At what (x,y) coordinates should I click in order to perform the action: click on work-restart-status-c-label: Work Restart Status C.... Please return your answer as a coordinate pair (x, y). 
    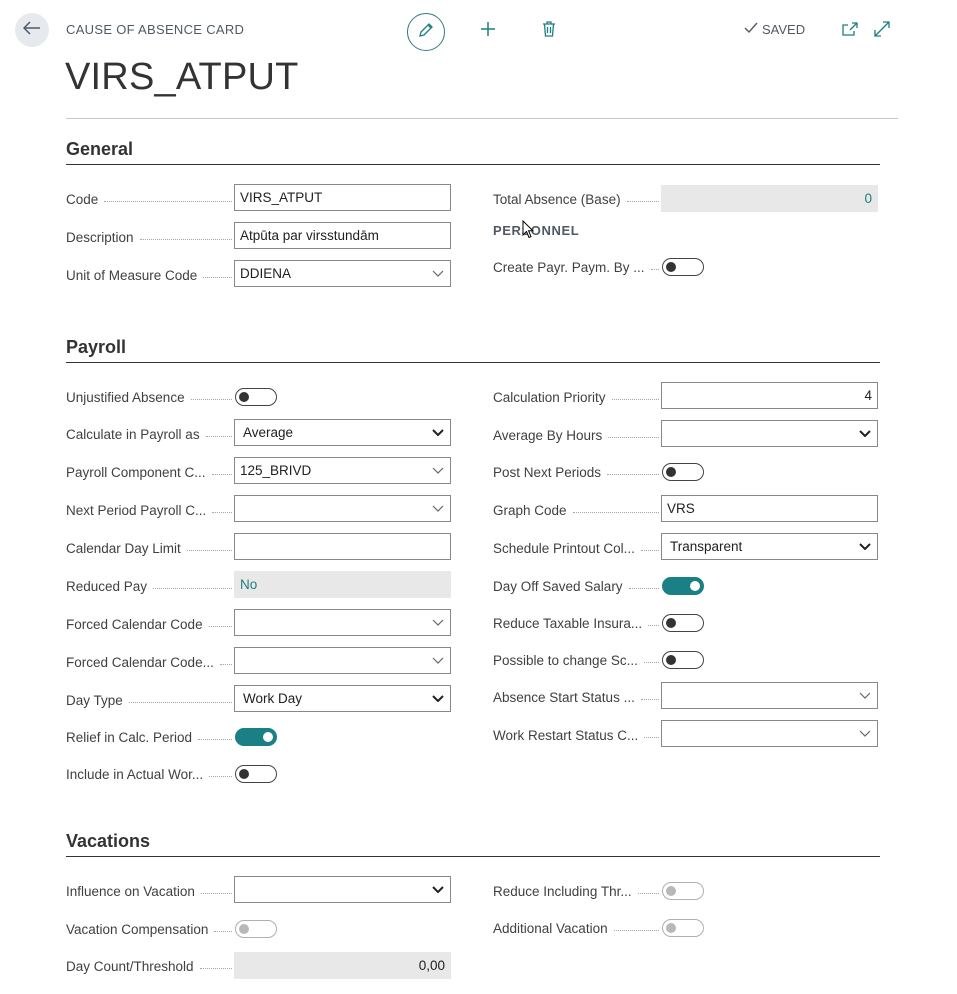
    Looking at the image, I should click on (576, 735).